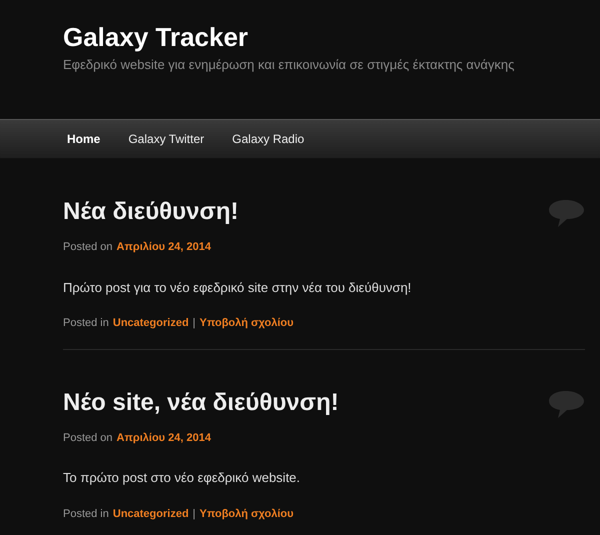  What do you see at coordinates (151, 212) in the screenshot?
I see `post-title: Νέα διεύθυνση!` at bounding box center [151, 212].